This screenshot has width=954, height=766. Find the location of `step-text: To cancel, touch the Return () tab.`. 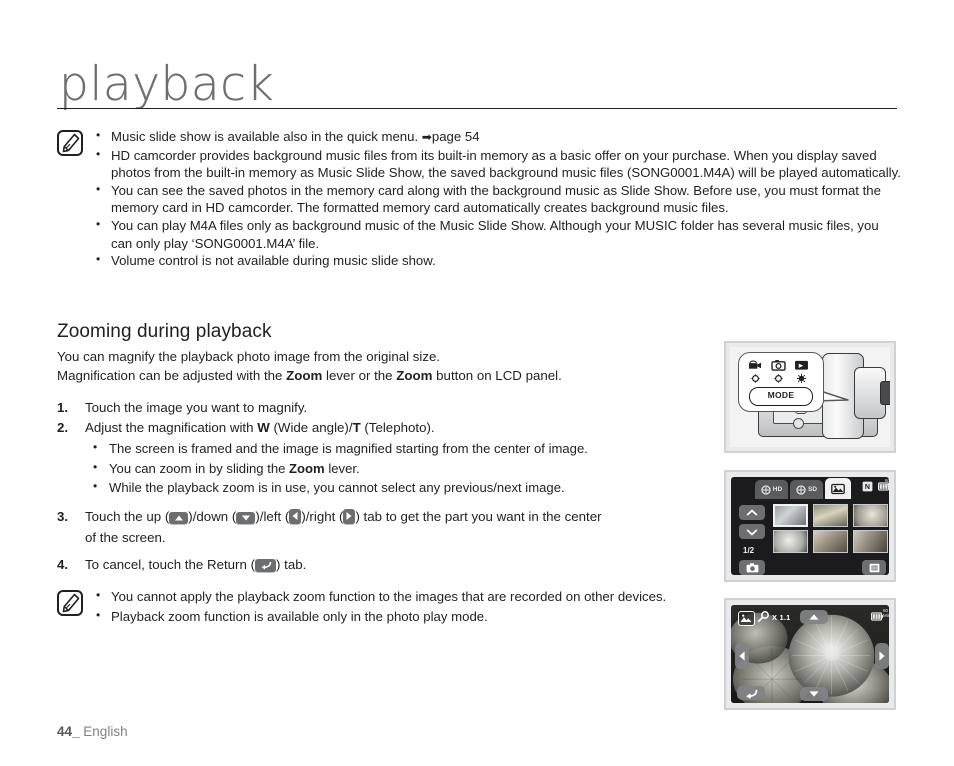

step-text: To cancel, touch the Return () tab. is located at coordinates (196, 564).